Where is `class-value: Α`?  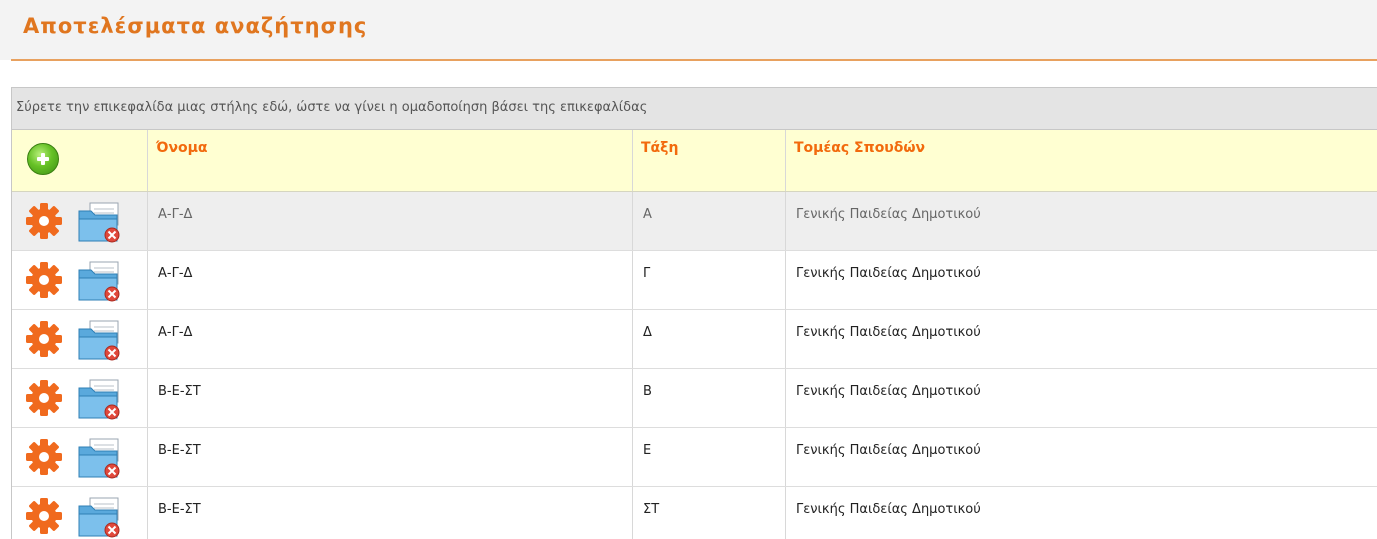
class-value: Α is located at coordinates (647, 214).